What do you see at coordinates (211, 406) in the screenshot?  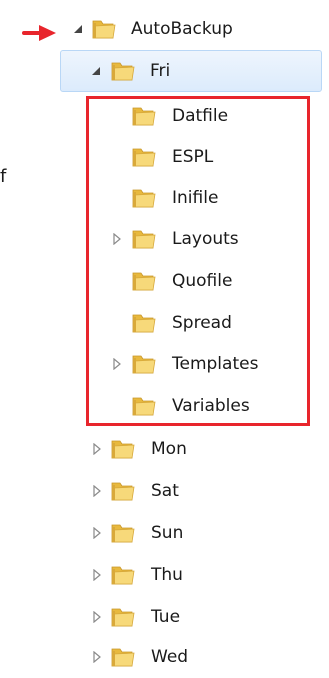 I see `tree-item-label: Variables` at bounding box center [211, 406].